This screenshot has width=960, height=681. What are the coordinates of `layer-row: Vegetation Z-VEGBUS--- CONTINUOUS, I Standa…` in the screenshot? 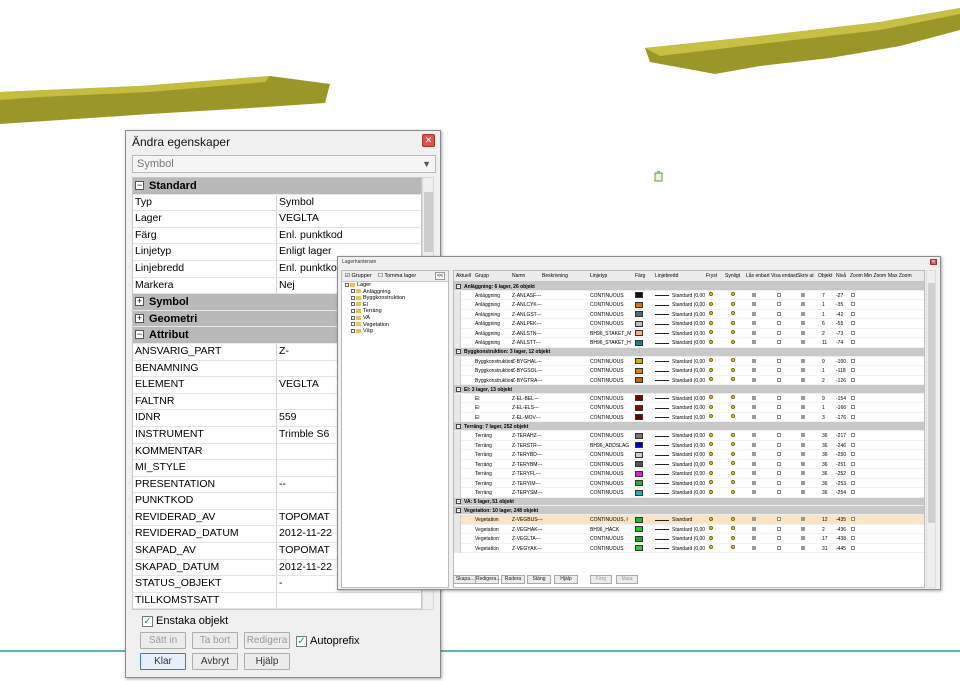 It's located at (689, 520).